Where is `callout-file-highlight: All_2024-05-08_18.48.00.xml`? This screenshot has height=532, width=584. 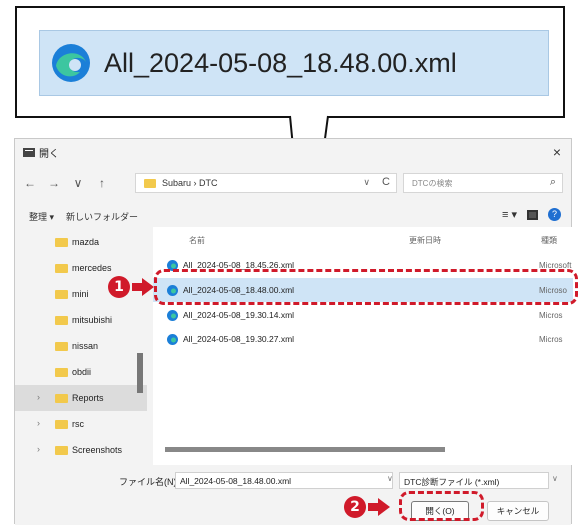 callout-file-highlight: All_2024-05-08_18.48.00.xml is located at coordinates (294, 63).